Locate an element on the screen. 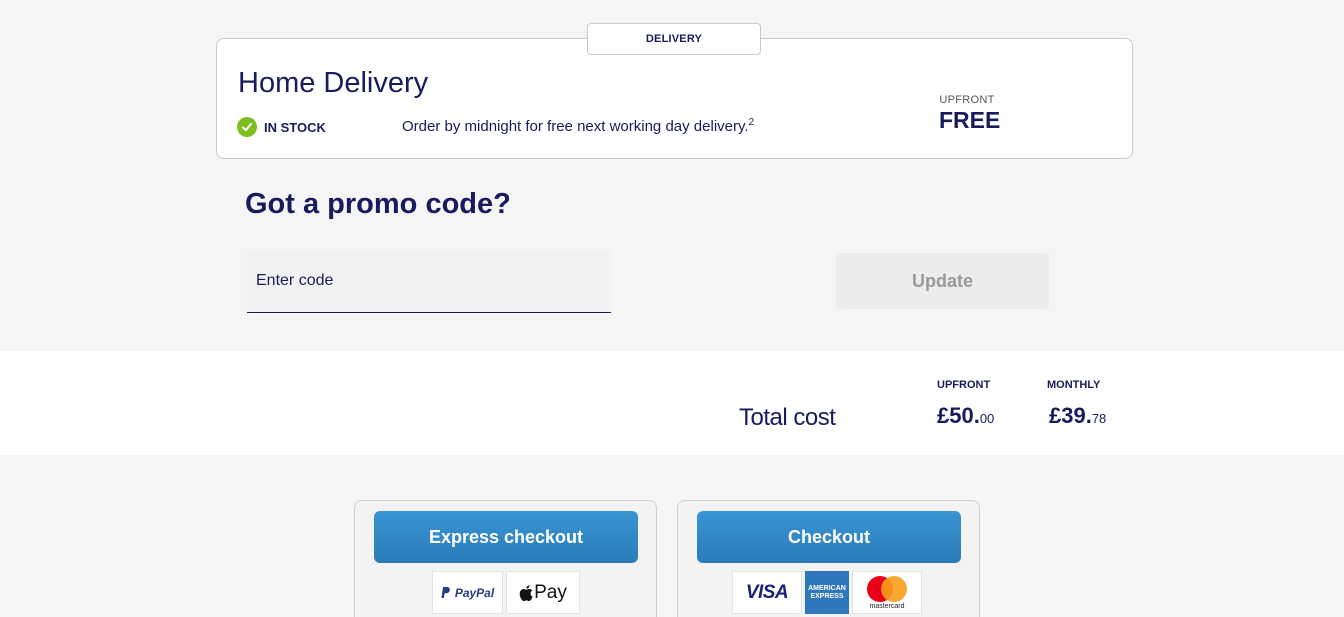 The width and height of the screenshot is (1344, 617). delivery-title: Home Delivery is located at coordinates (333, 83).